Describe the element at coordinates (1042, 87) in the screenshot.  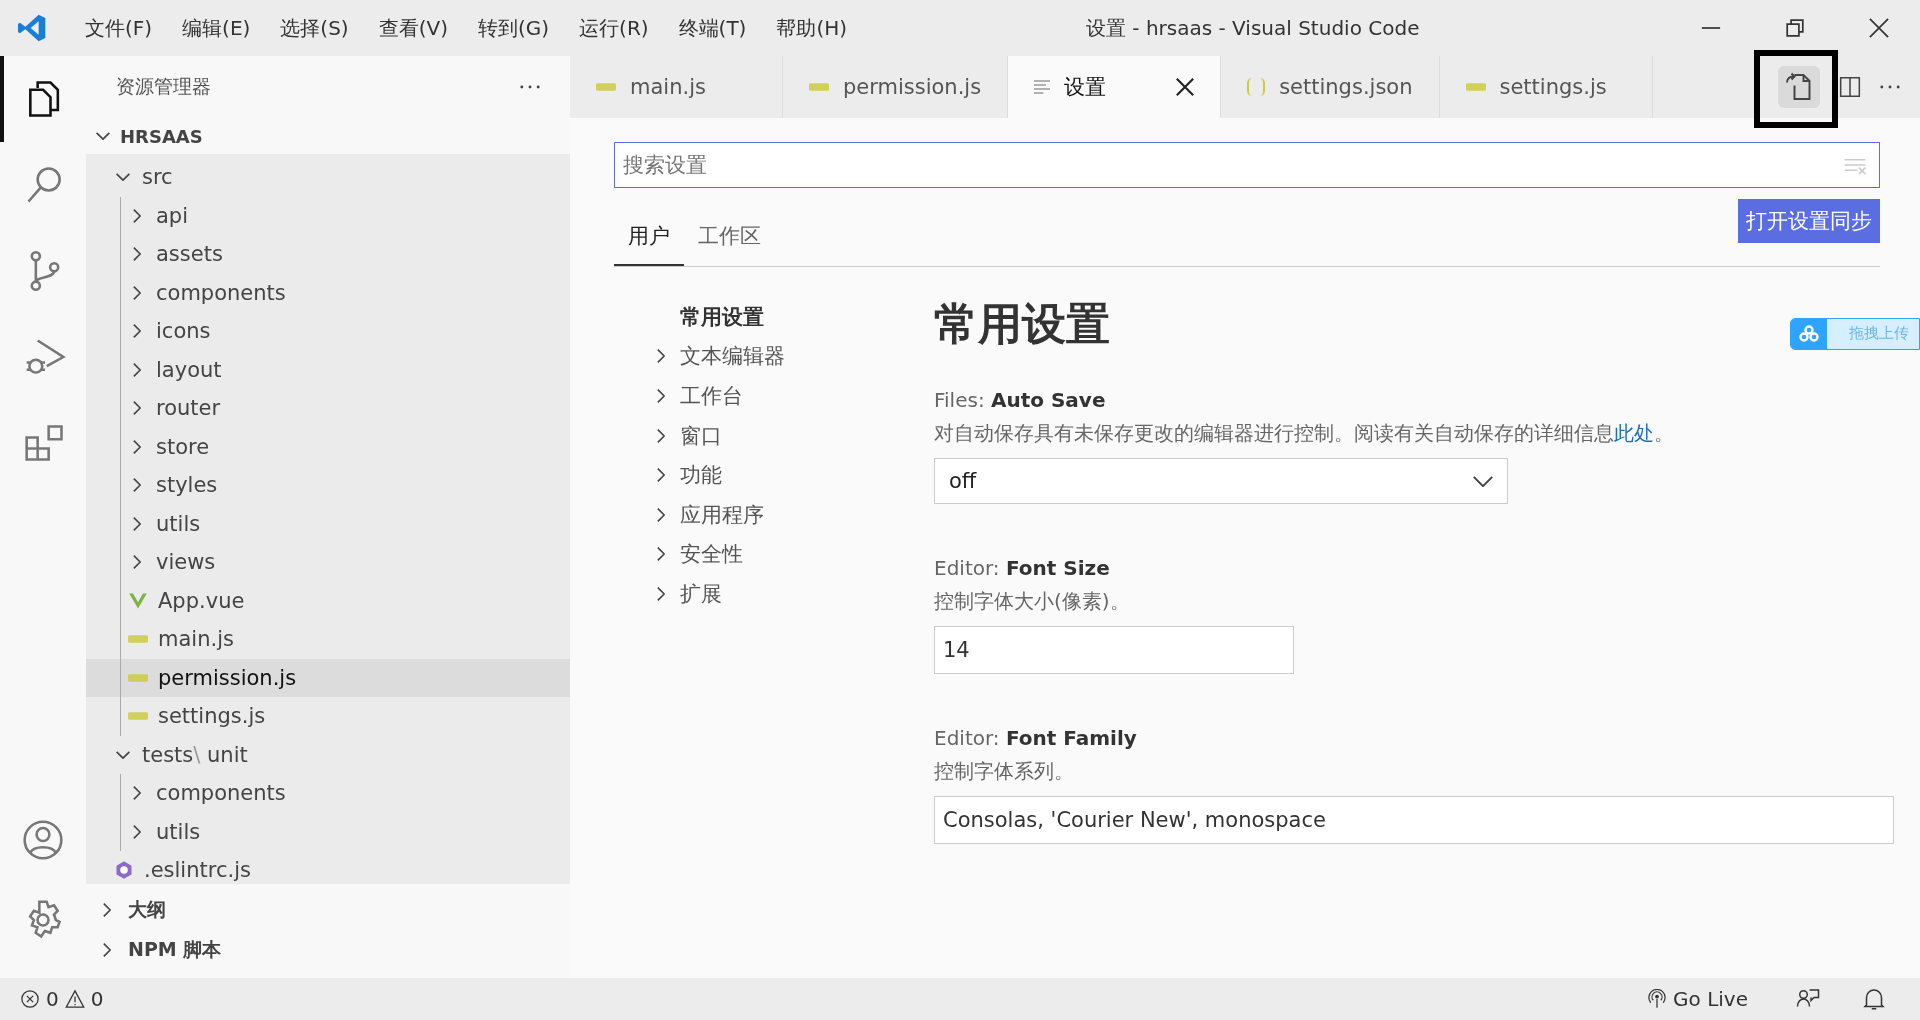
I see `lines-icon` at that location.